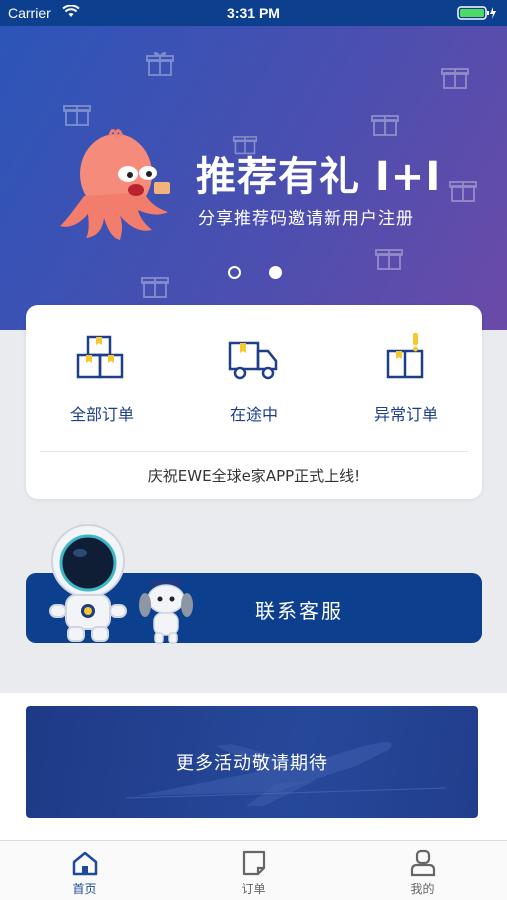 This screenshot has height=900, width=507. I want to click on more-activities-label: 更多活动敬请期待, so click(252, 763).